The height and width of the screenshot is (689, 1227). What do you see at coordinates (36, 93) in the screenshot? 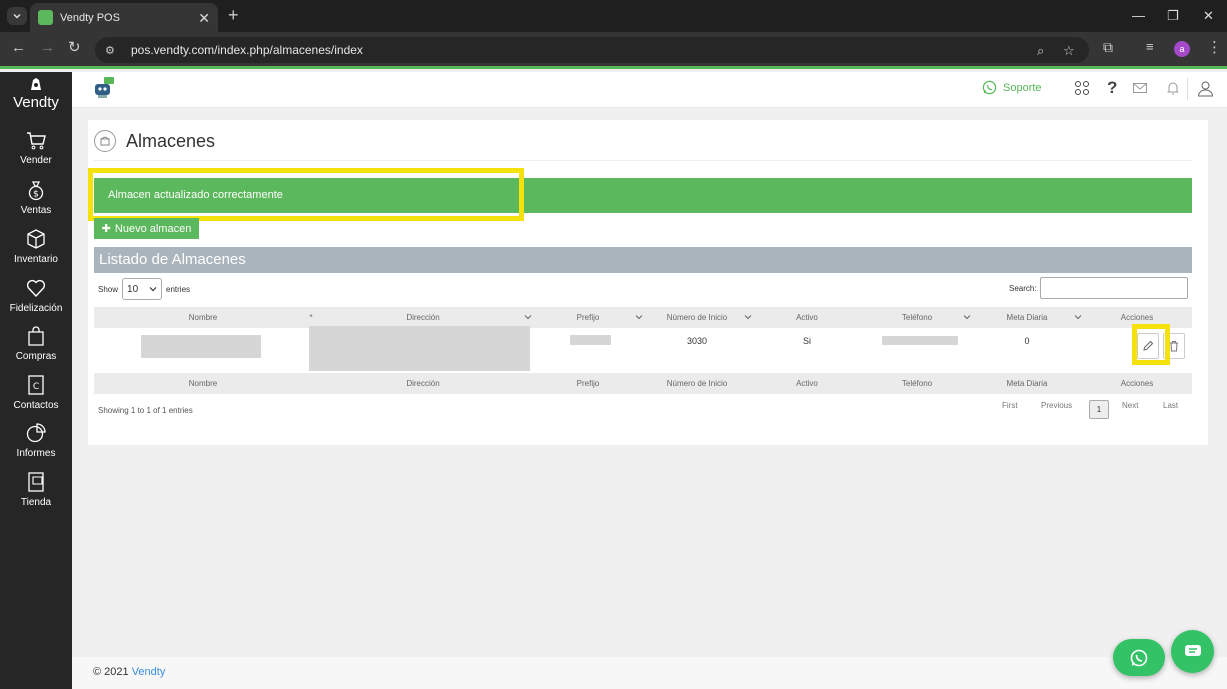
I see `brand-logo: Vendty` at bounding box center [36, 93].